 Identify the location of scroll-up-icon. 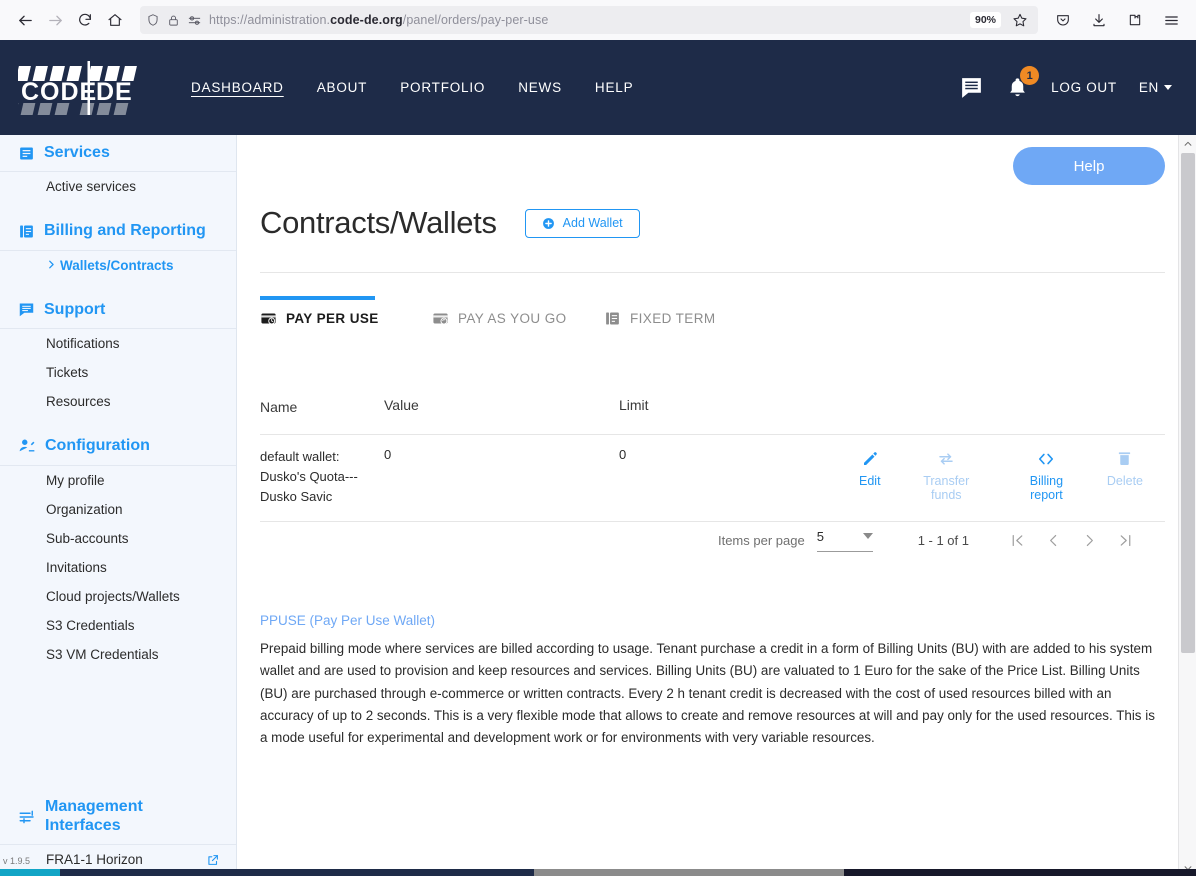
(1187, 143).